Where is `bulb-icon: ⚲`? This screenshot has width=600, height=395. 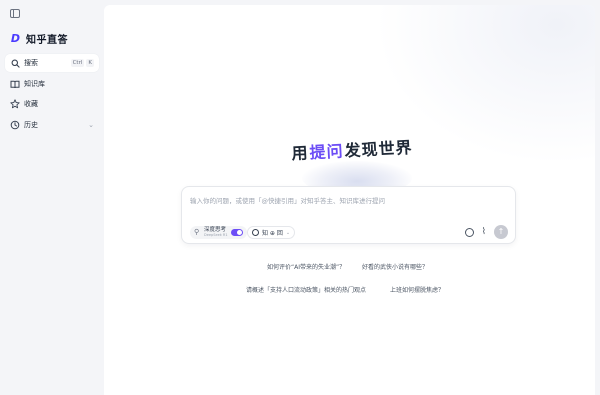
bulb-icon: ⚲ is located at coordinates (197, 232).